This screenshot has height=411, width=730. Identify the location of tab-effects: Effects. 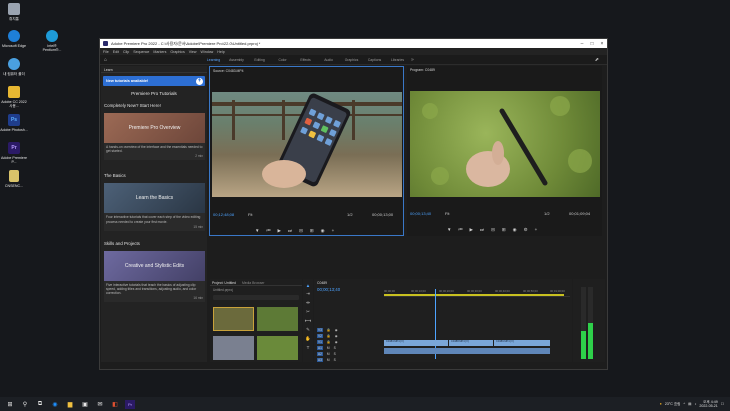
(305, 60).